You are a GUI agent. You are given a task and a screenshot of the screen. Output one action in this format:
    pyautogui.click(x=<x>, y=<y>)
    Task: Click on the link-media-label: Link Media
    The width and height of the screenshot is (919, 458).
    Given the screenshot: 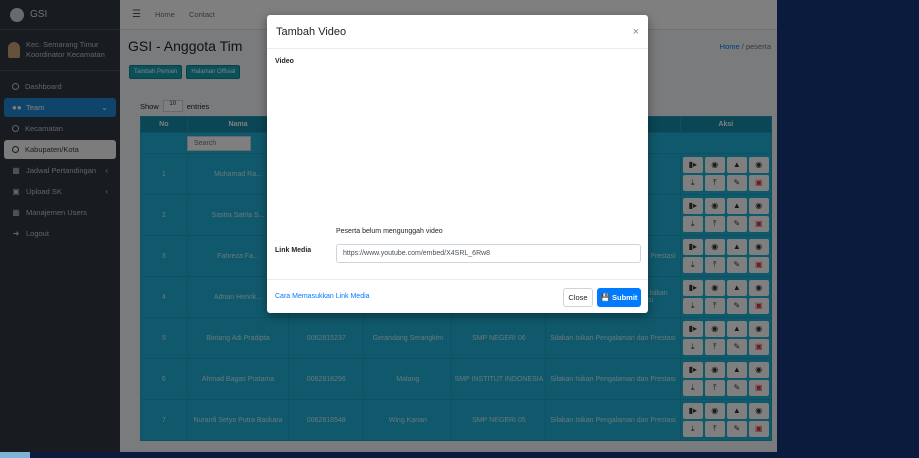 What is the action you would take?
    pyautogui.click(x=293, y=250)
    